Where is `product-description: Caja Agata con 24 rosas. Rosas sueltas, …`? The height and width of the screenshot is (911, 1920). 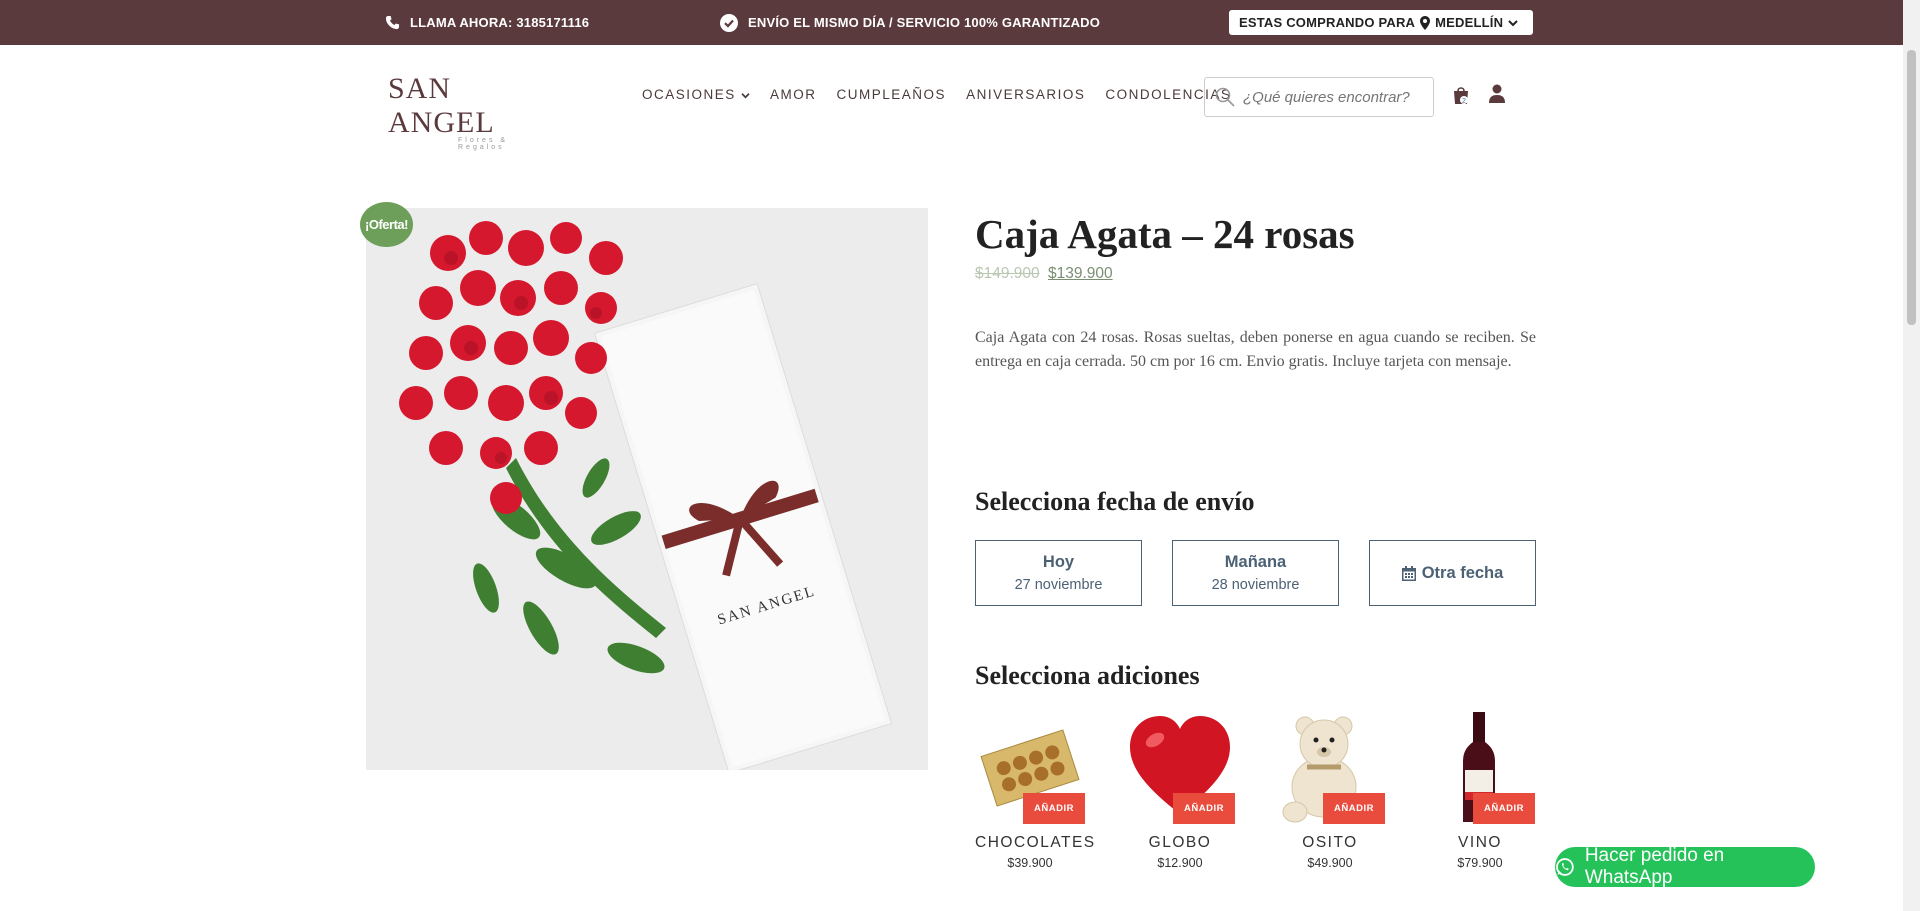 product-description: Caja Agata con 24 rosas. Rosas sueltas, … is located at coordinates (1255, 349).